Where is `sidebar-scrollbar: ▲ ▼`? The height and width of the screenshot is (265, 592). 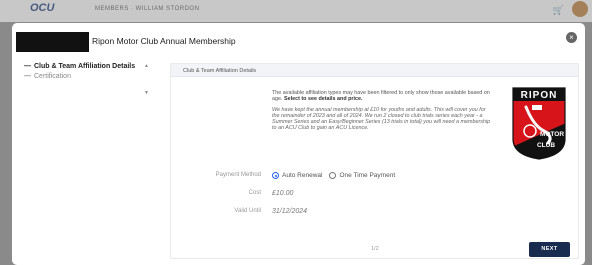 sidebar-scrollbar: ▲ ▼ is located at coordinates (146, 80).